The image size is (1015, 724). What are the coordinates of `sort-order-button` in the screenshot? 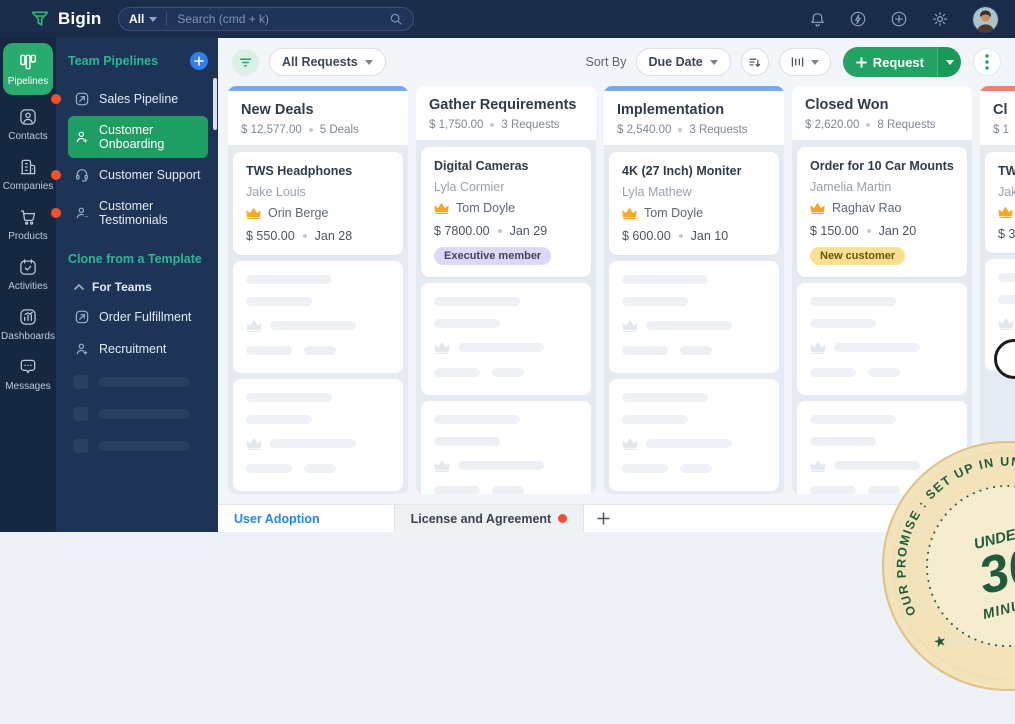 It's located at (754, 62).